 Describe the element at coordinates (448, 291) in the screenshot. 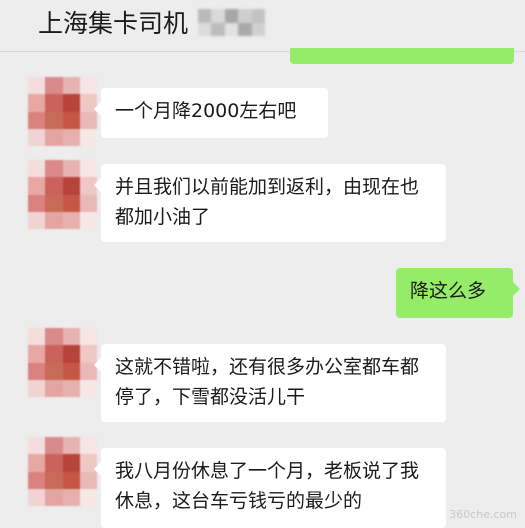

I see `message-text: 降这么多` at that location.